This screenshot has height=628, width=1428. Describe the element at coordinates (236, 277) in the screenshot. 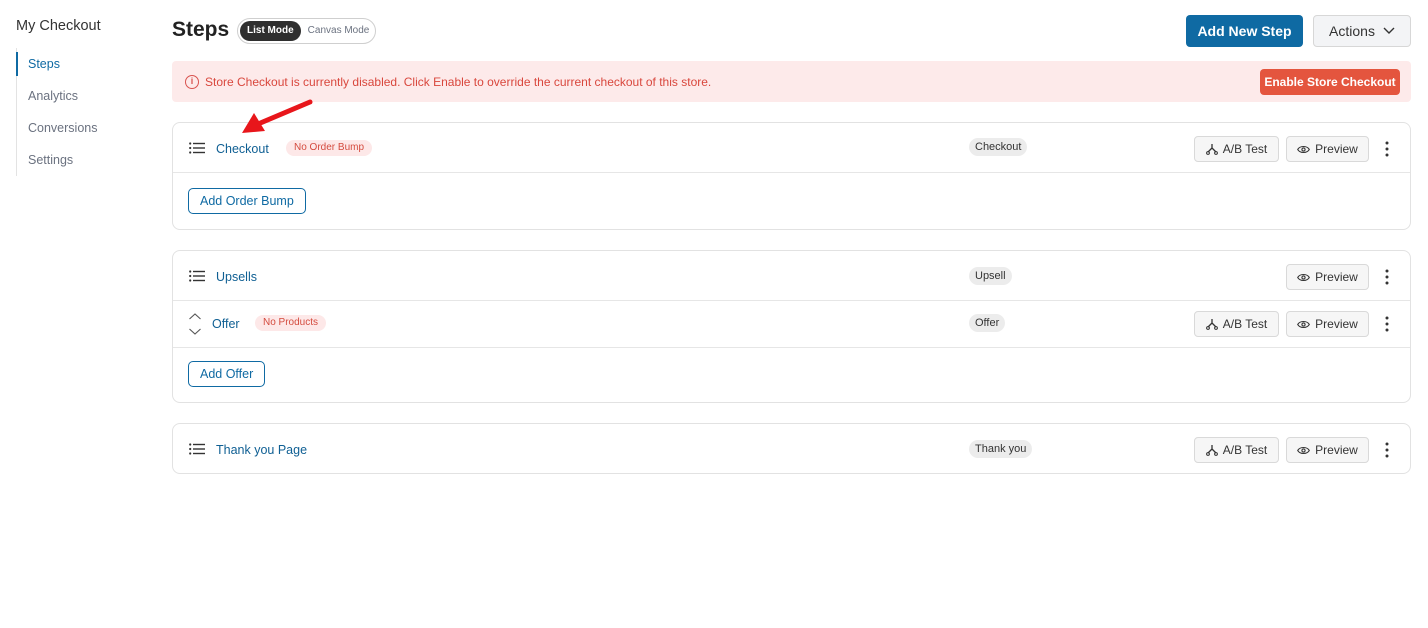

I see `upsells-step-link: Upsells` at that location.